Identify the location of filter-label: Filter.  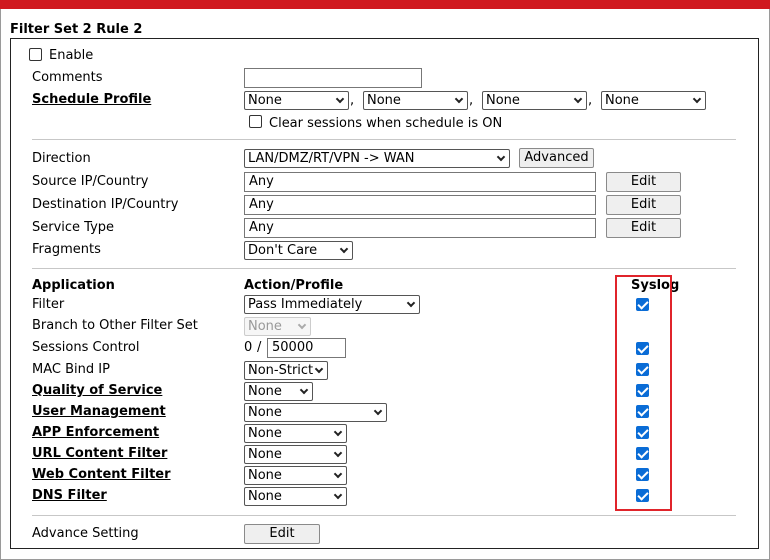
(48, 304).